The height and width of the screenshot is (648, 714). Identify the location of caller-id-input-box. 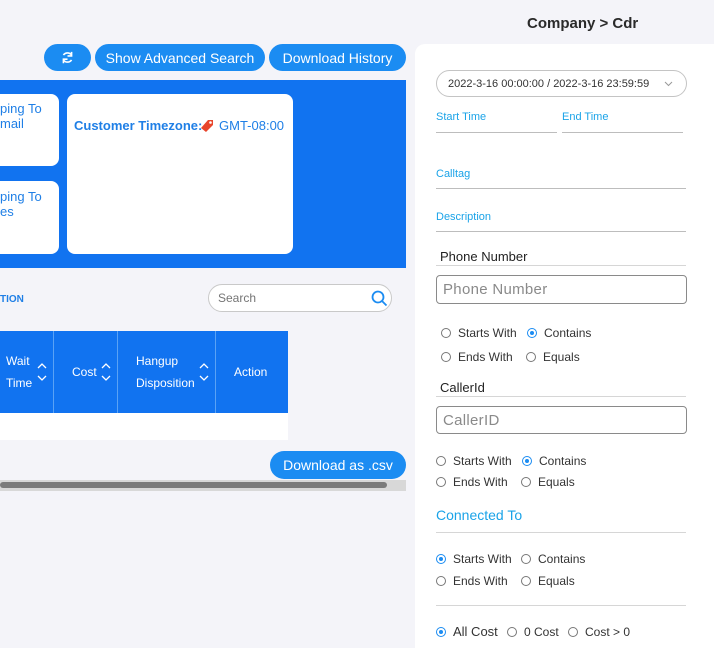
(561, 420).